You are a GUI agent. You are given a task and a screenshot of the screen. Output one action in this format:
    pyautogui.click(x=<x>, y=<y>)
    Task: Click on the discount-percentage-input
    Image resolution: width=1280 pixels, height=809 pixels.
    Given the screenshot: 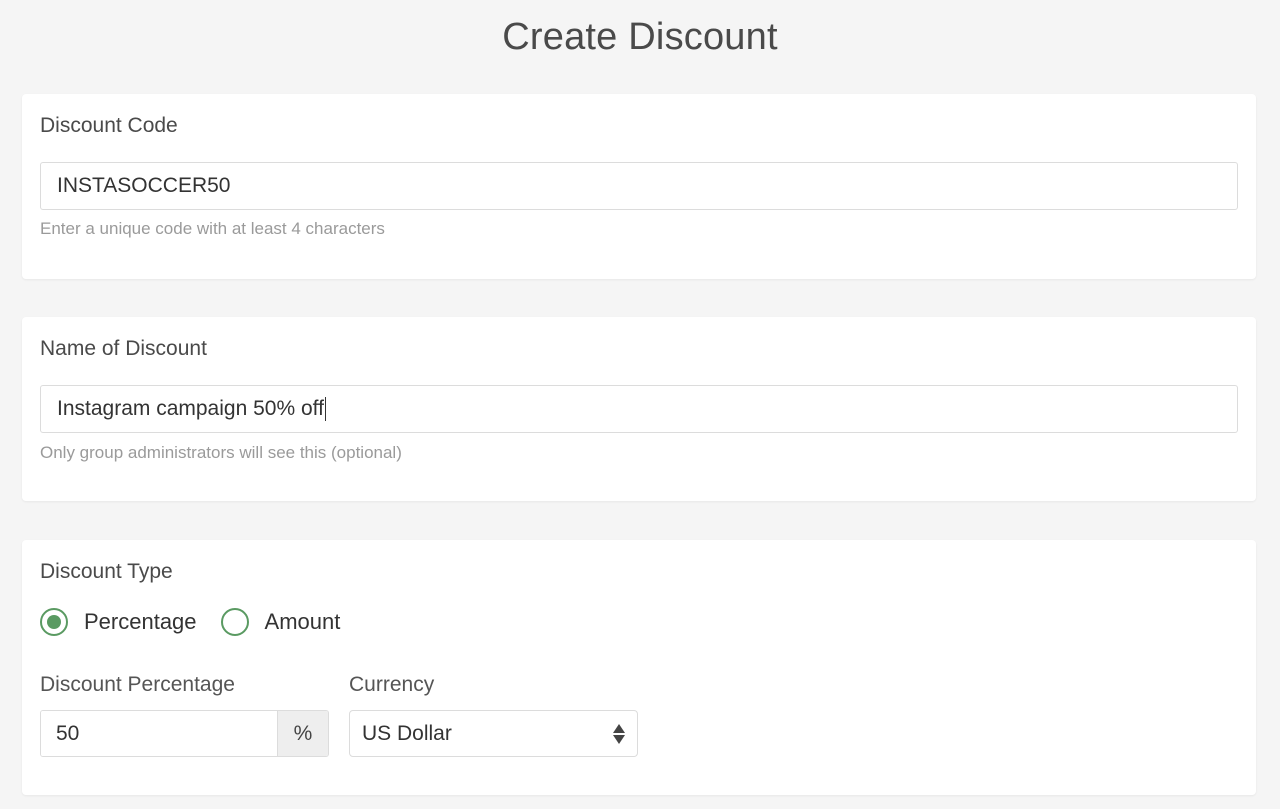 What is the action you would take?
    pyautogui.click(x=159, y=733)
    